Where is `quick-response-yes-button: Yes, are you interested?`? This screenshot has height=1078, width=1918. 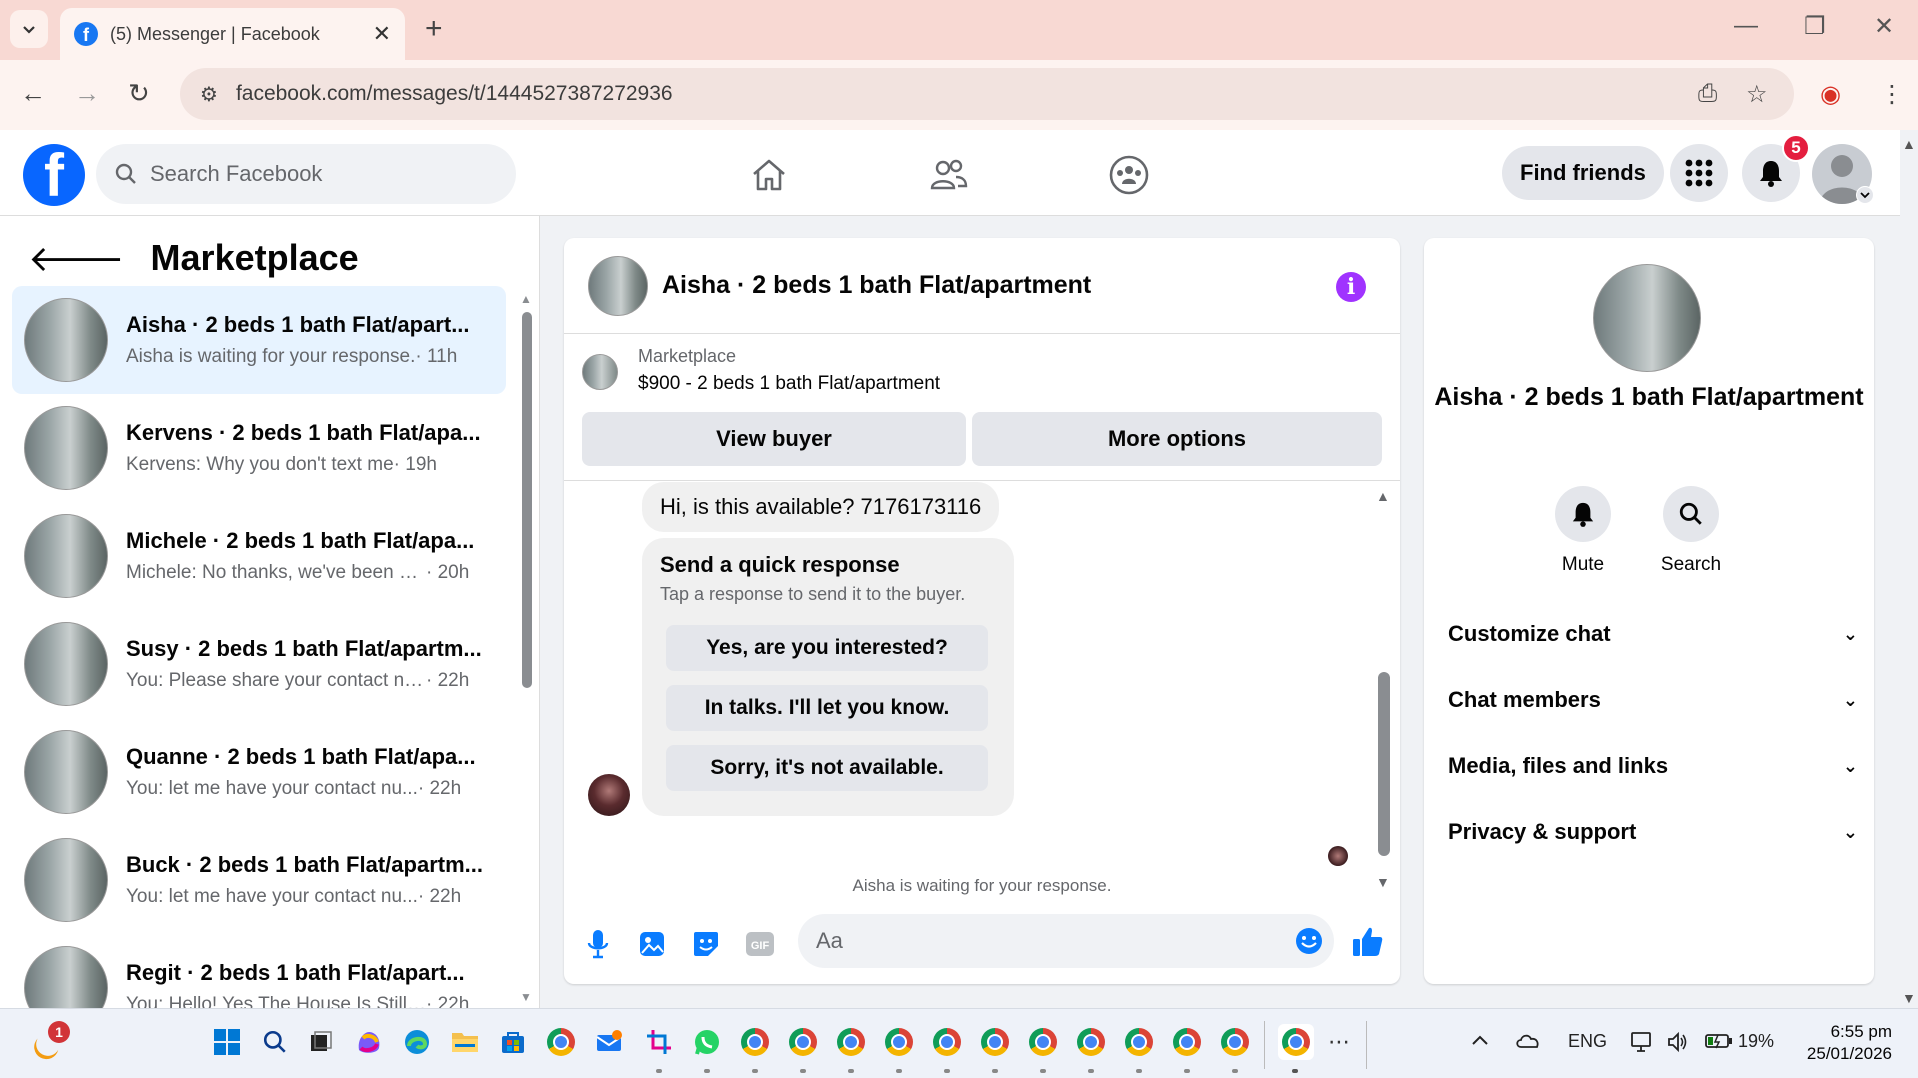 quick-response-yes-button: Yes, are you interested? is located at coordinates (827, 648).